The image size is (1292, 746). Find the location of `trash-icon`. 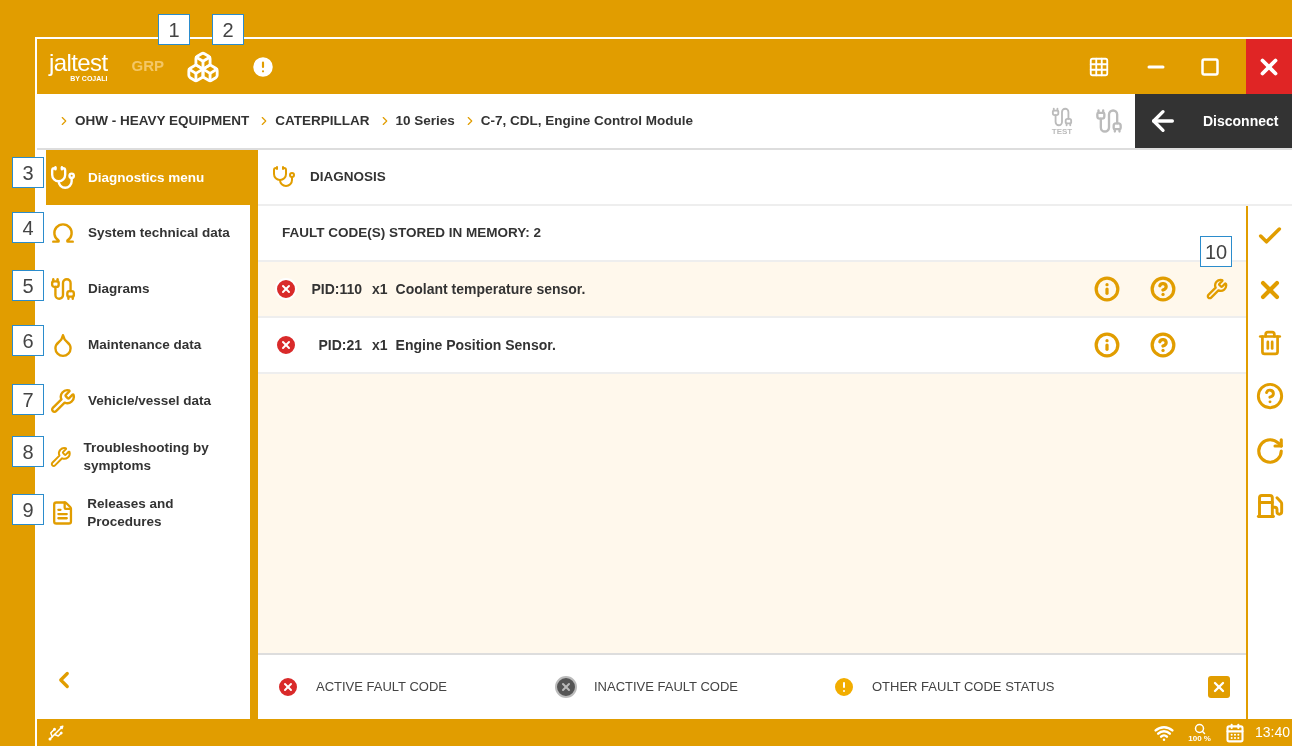

trash-icon is located at coordinates (1270, 343).